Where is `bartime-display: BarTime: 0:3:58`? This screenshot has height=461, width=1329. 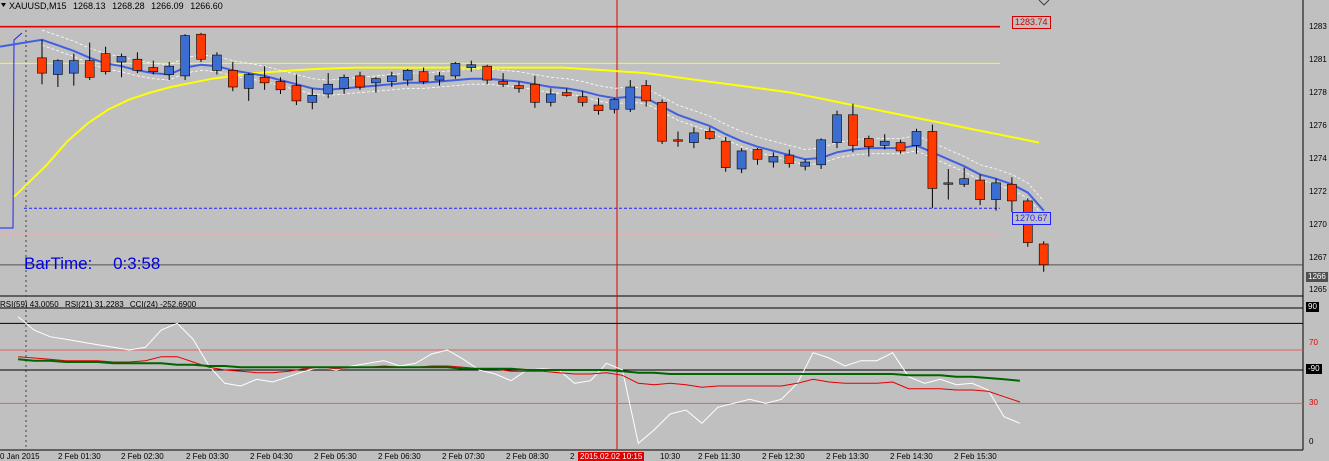 bartime-display: BarTime: 0:3:58 is located at coordinates (92, 264).